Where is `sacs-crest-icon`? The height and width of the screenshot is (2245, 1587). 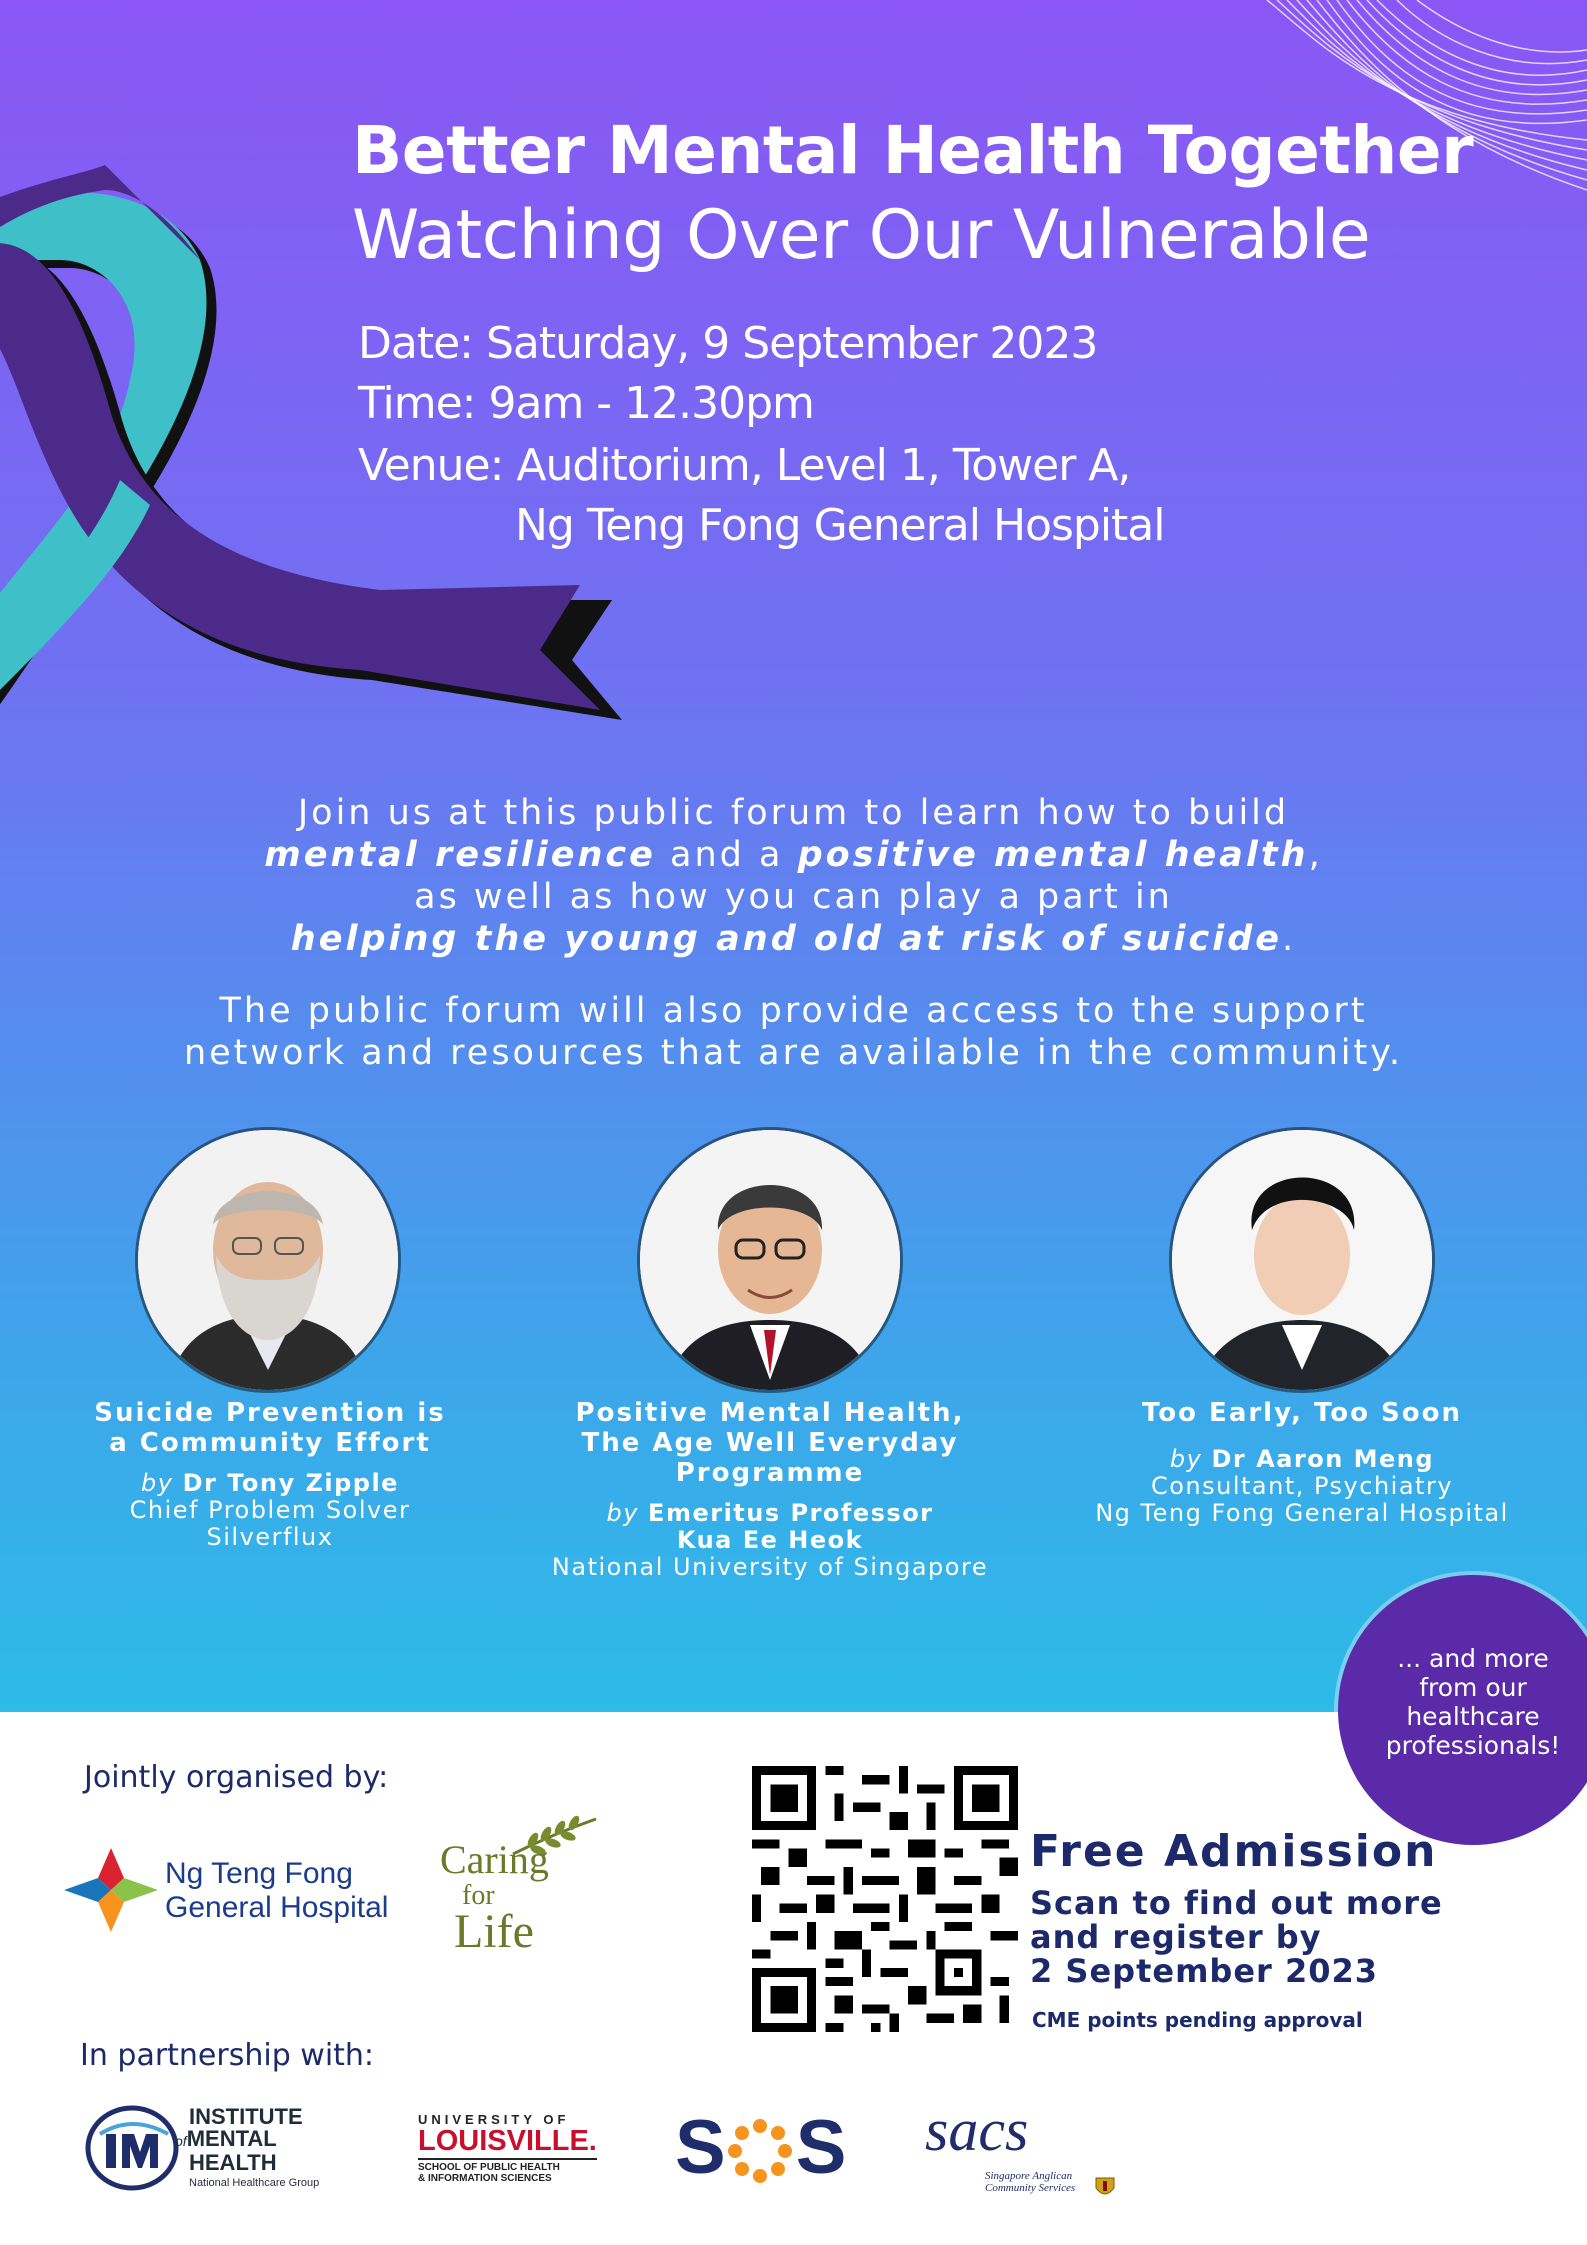
sacs-crest-icon is located at coordinates (1105, 2186).